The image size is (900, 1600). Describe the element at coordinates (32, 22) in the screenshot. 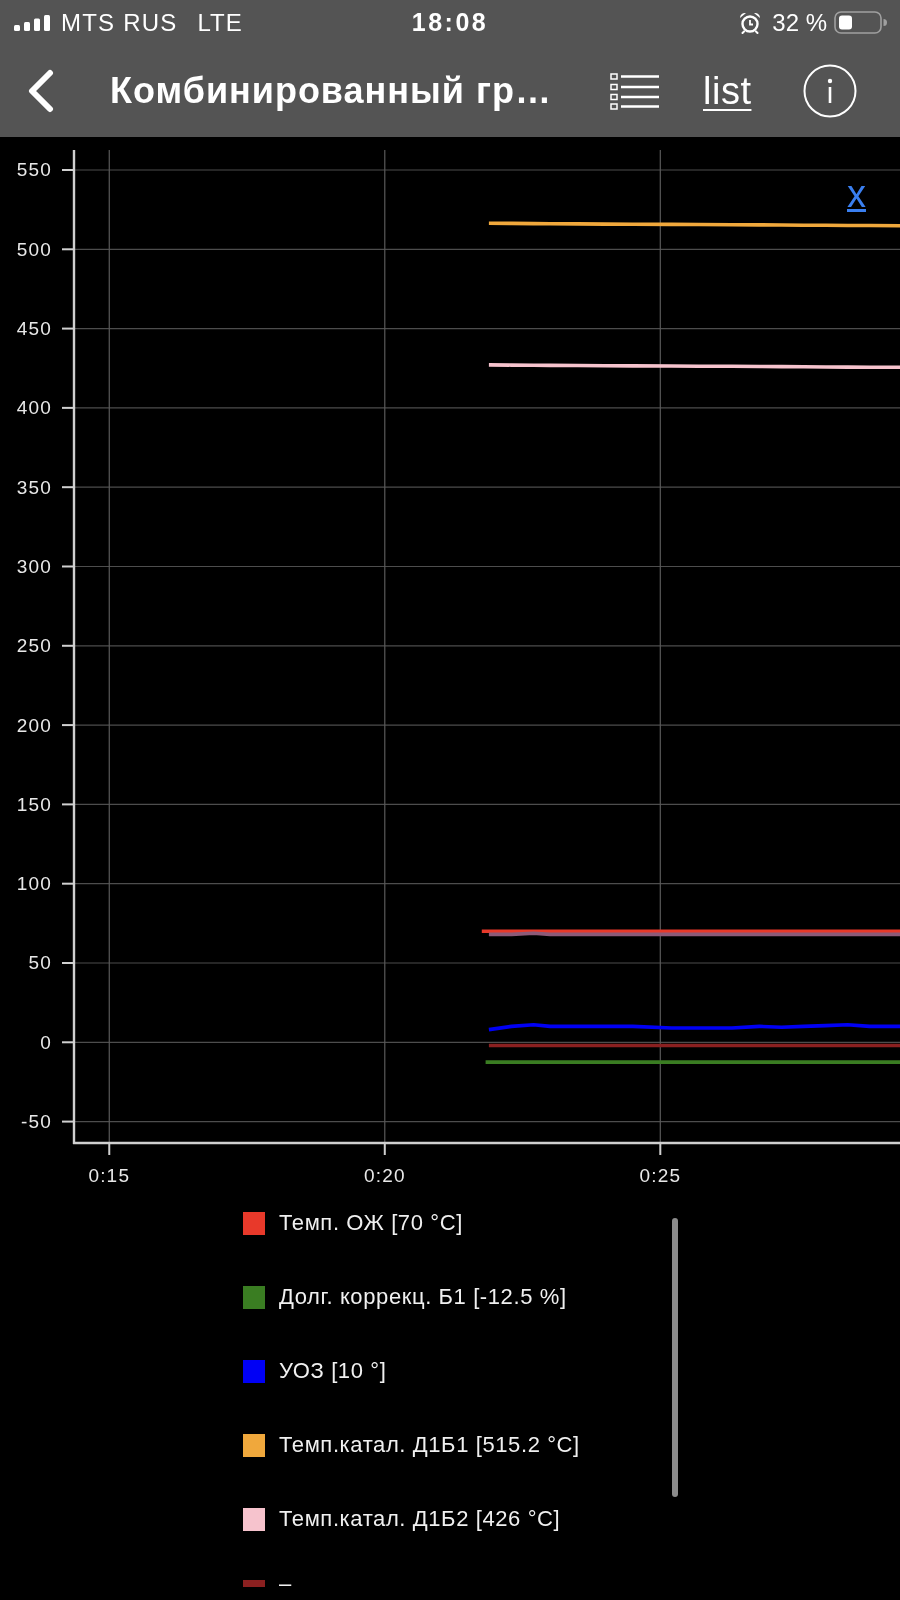

I see `signal-icon` at that location.